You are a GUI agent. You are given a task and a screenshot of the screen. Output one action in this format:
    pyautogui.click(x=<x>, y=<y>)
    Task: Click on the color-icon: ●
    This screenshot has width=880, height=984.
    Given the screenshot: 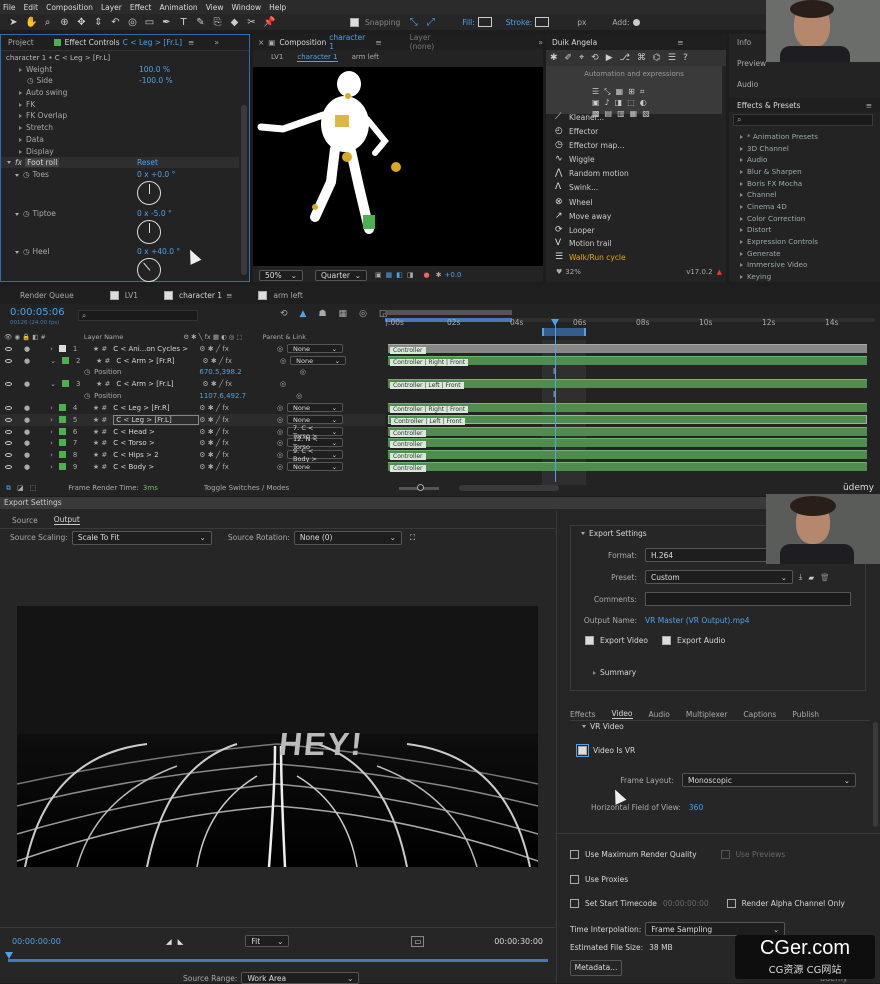 What is the action you would take?
    pyautogui.click(x=427, y=275)
    